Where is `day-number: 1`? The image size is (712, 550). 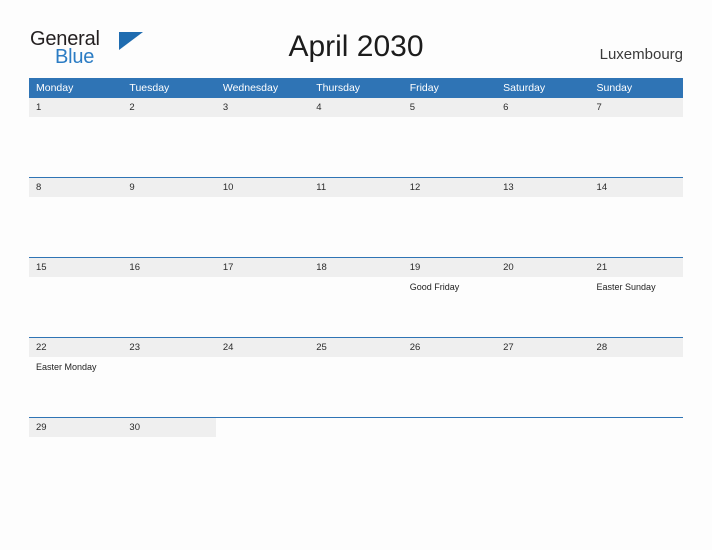 day-number: 1 is located at coordinates (76, 107).